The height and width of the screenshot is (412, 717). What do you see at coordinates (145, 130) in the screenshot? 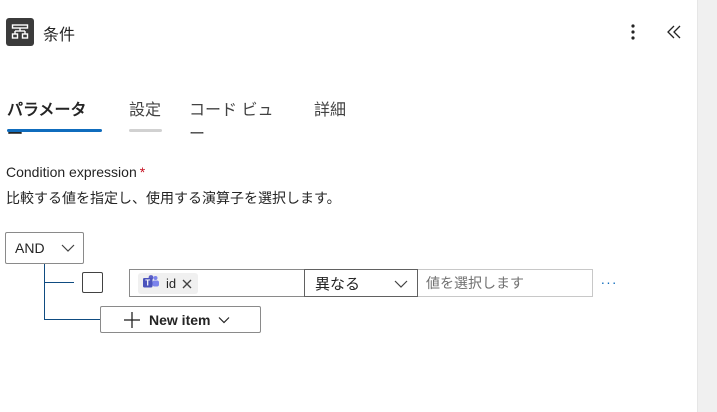
I see `tab-hover-indicator` at bounding box center [145, 130].